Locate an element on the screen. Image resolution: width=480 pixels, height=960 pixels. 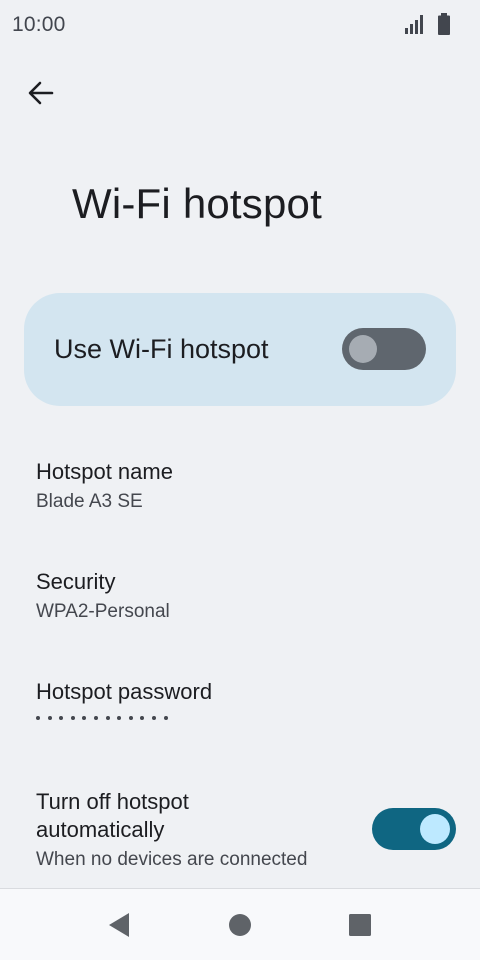
back-triangle-icon is located at coordinates (119, 925).